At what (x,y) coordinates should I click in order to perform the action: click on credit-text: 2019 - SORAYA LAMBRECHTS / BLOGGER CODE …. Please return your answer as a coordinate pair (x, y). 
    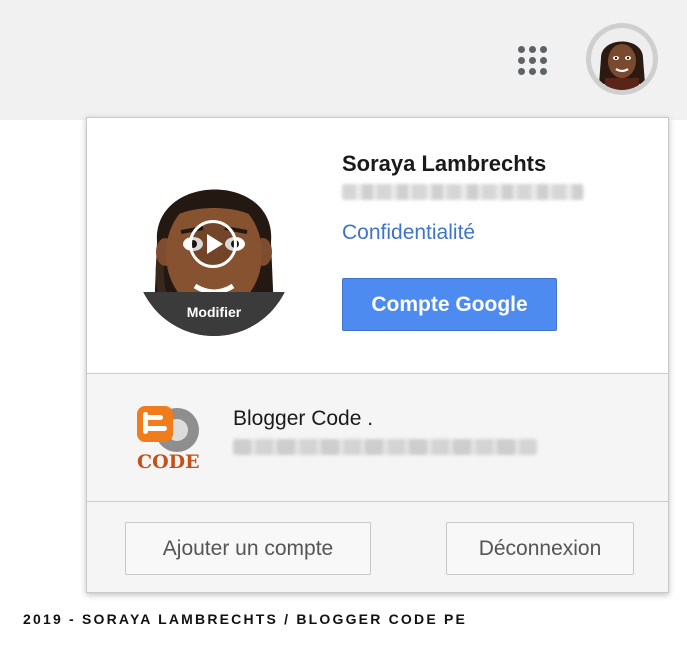
    Looking at the image, I should click on (245, 619).